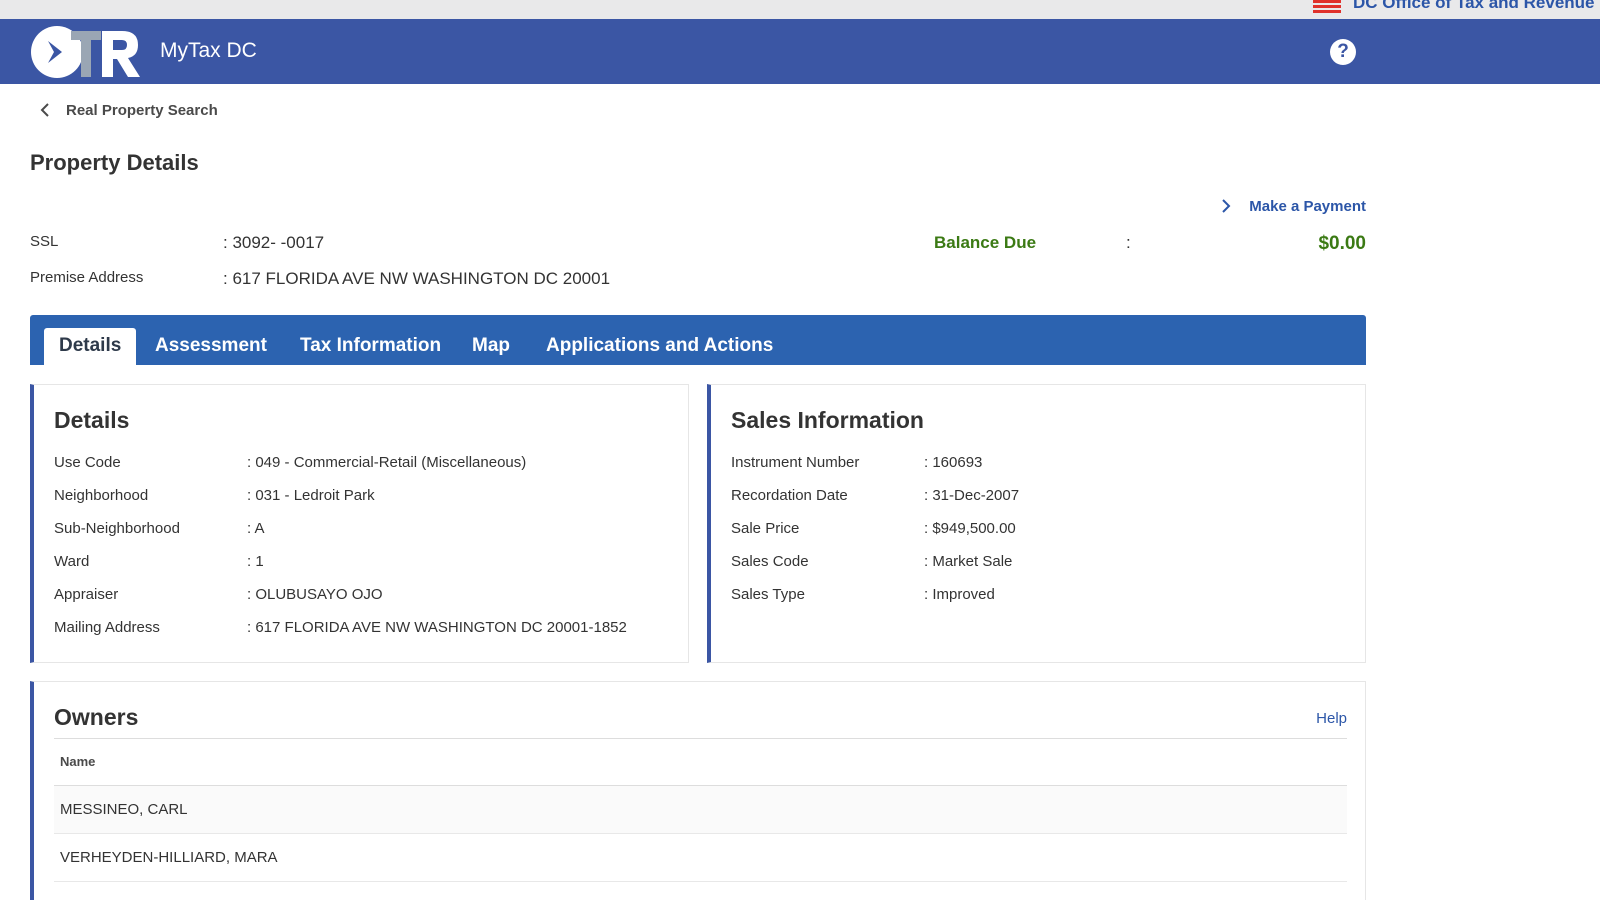 The height and width of the screenshot is (900, 1600). Describe the element at coordinates (1474, 6) in the screenshot. I see `agency-name: DC Office of Tax and Revenue` at that location.